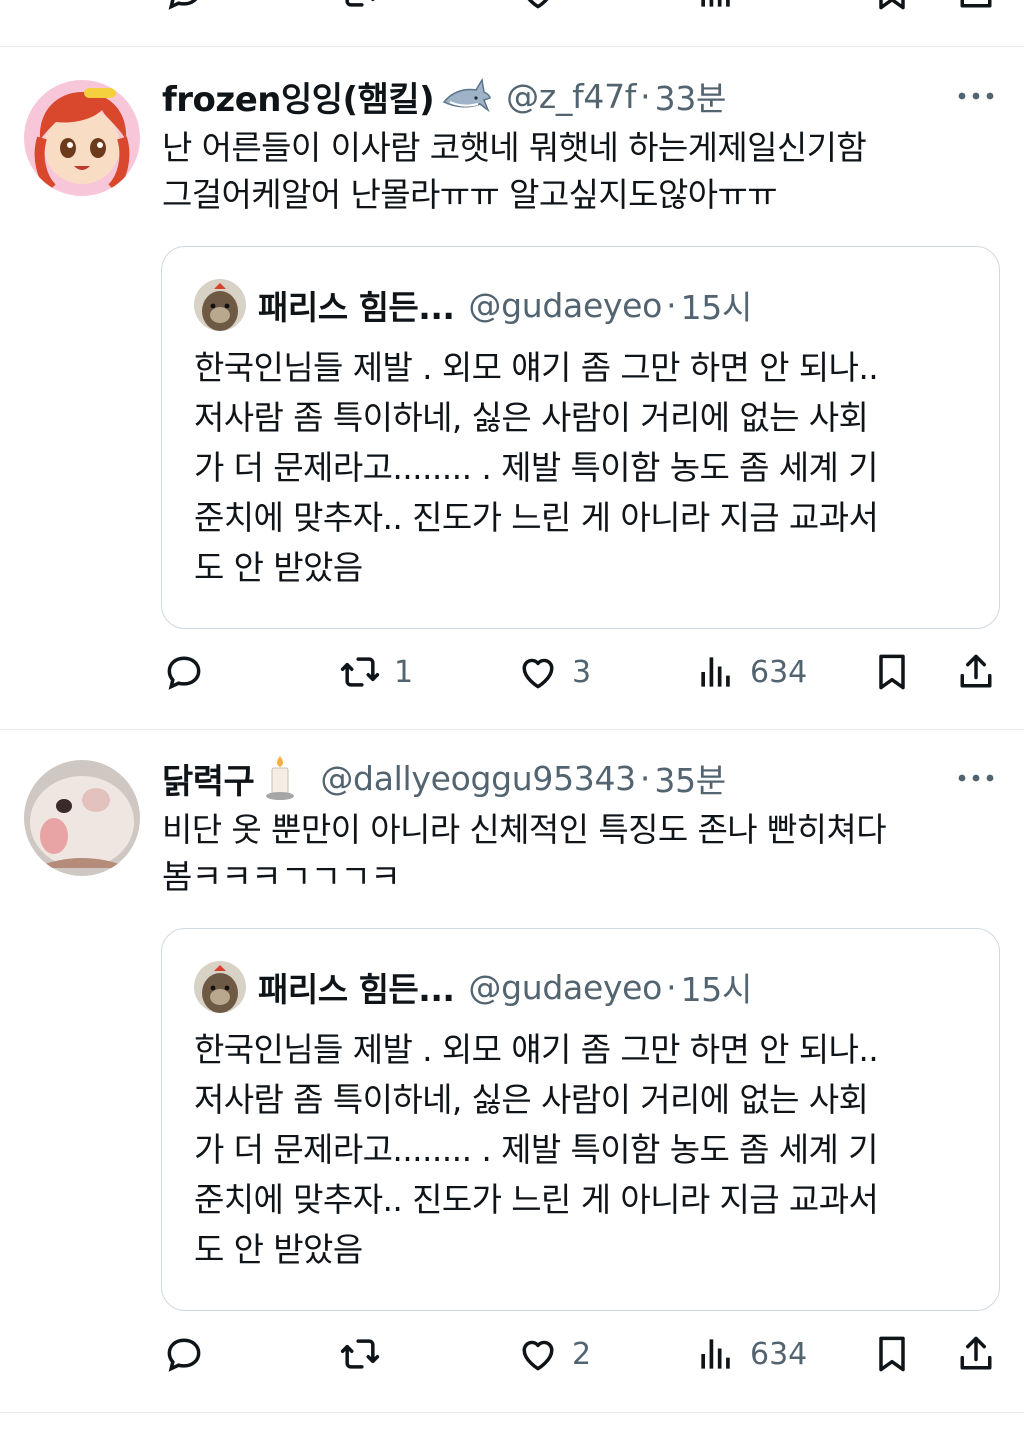 This screenshot has width=1024, height=1437. What do you see at coordinates (208, 778) in the screenshot?
I see `display-name: 닭력구` at bounding box center [208, 778].